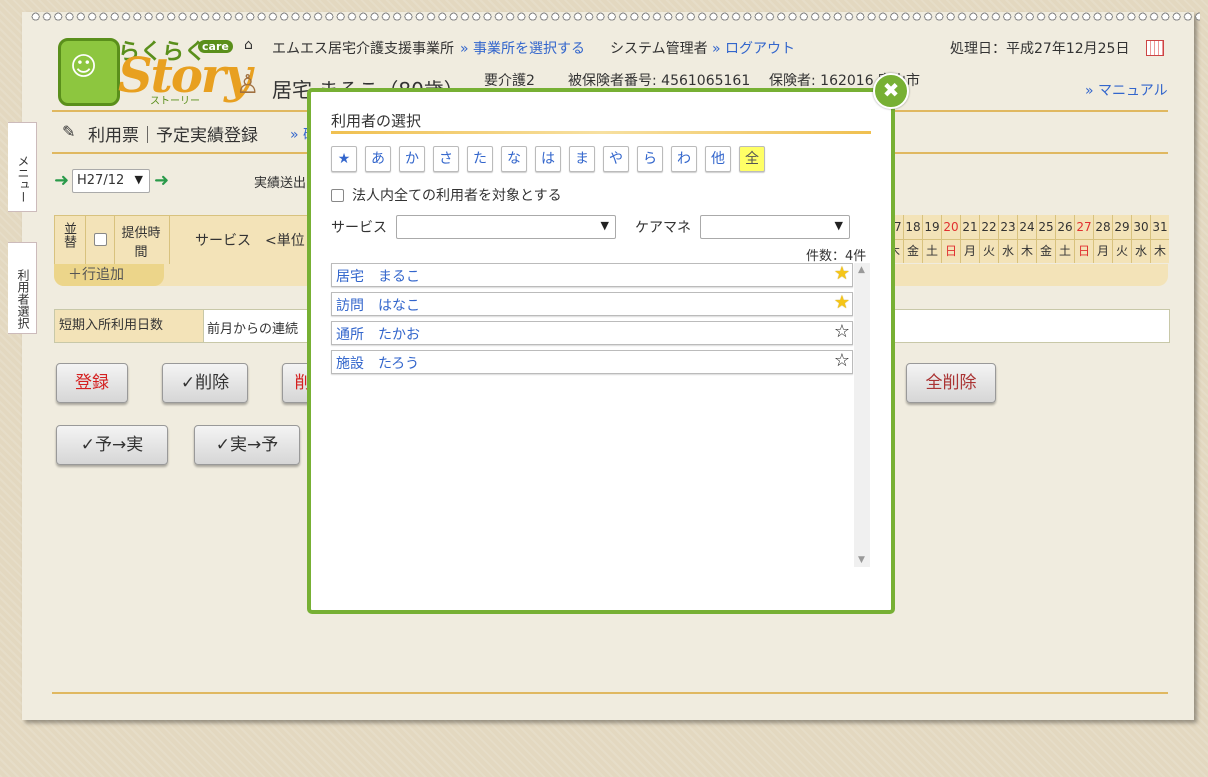  What do you see at coordinates (616, 159) in the screenshot?
I see `kana-tab: や` at bounding box center [616, 159].